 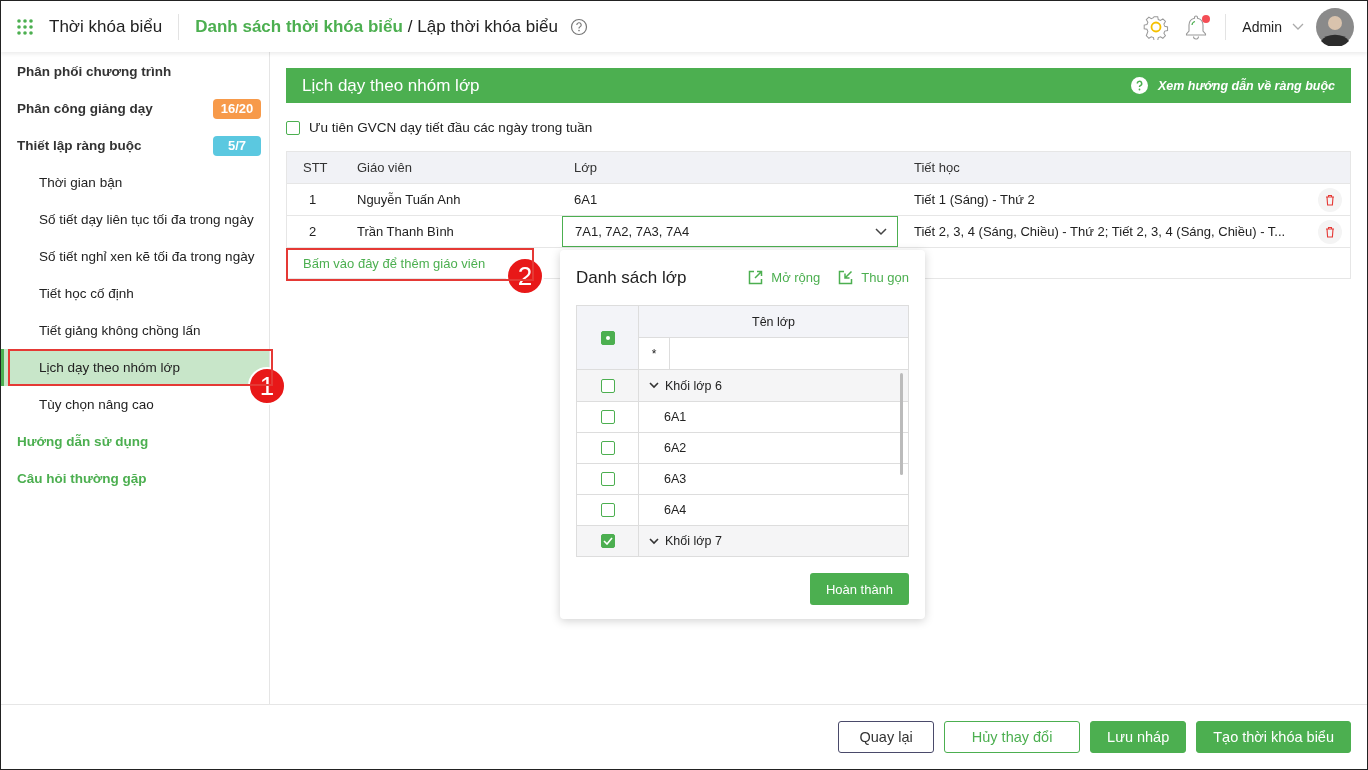 What do you see at coordinates (586, 199) in the screenshot?
I see `table-cell-text: 6A1` at bounding box center [586, 199].